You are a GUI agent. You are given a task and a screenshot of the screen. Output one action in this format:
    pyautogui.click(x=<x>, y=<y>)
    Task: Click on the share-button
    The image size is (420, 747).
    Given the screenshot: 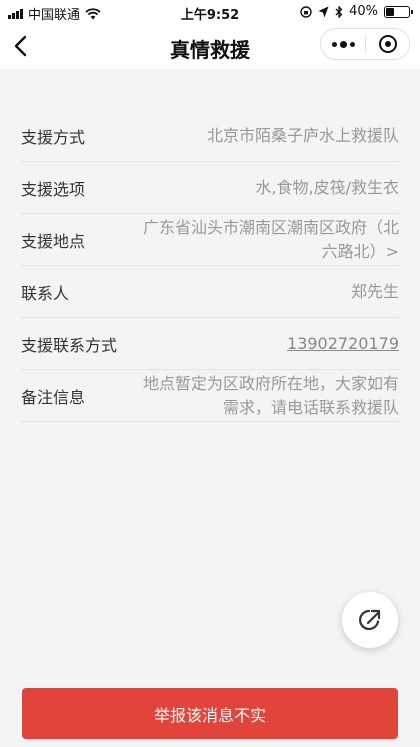 What is the action you would take?
    pyautogui.click(x=370, y=620)
    